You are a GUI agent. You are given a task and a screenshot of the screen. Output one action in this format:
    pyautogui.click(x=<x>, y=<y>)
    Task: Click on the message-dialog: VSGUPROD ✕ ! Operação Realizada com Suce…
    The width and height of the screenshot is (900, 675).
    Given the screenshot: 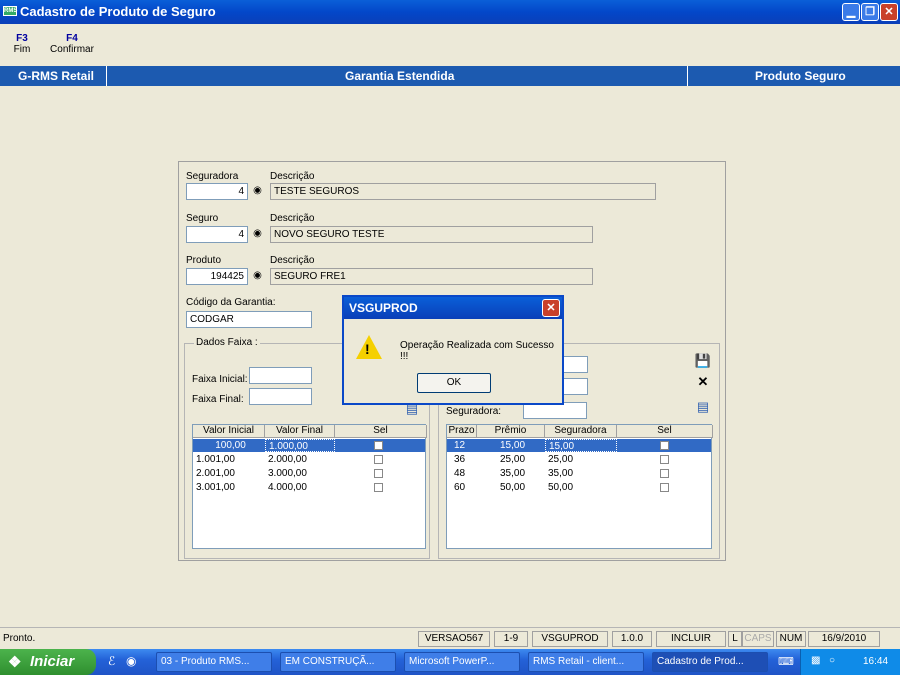 What is the action you would take?
    pyautogui.click(x=453, y=350)
    